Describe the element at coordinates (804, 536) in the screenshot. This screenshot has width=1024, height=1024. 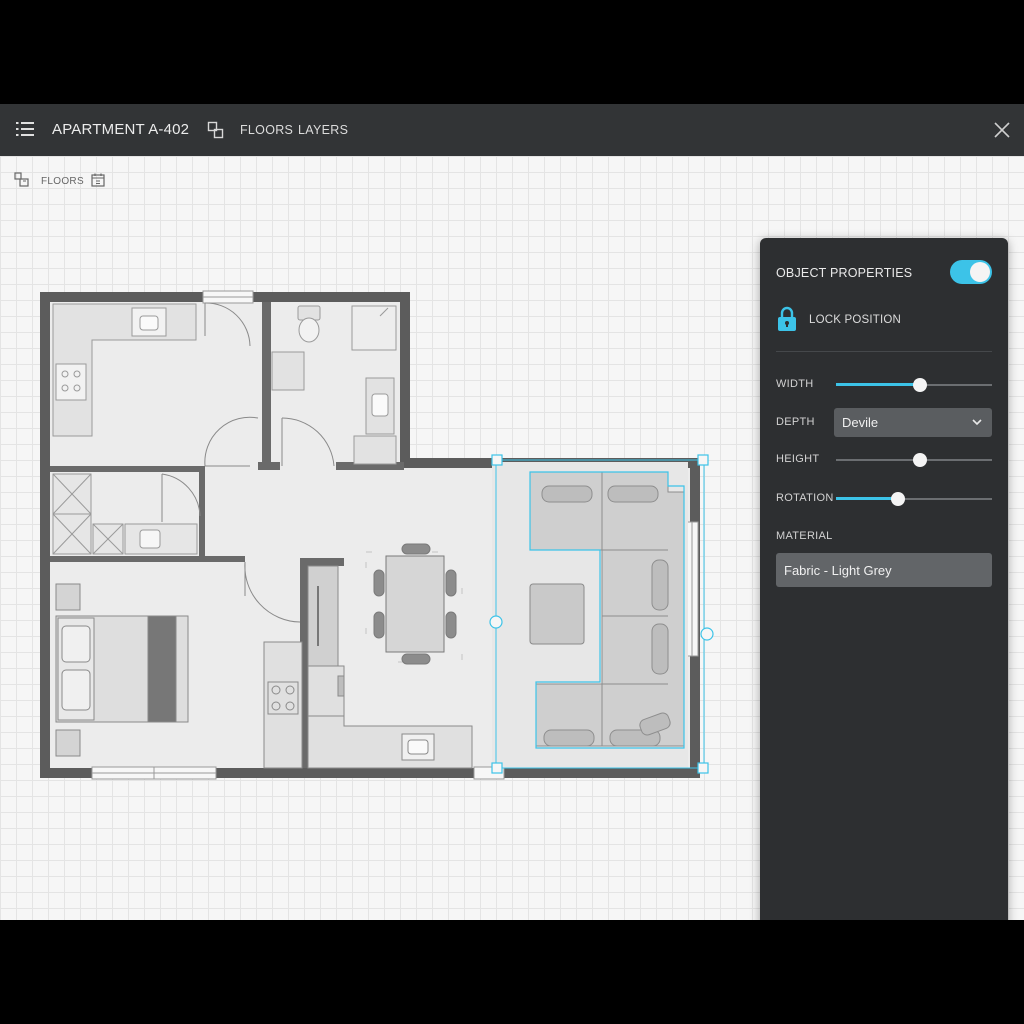
I see `material-label: MATERIAL` at that location.